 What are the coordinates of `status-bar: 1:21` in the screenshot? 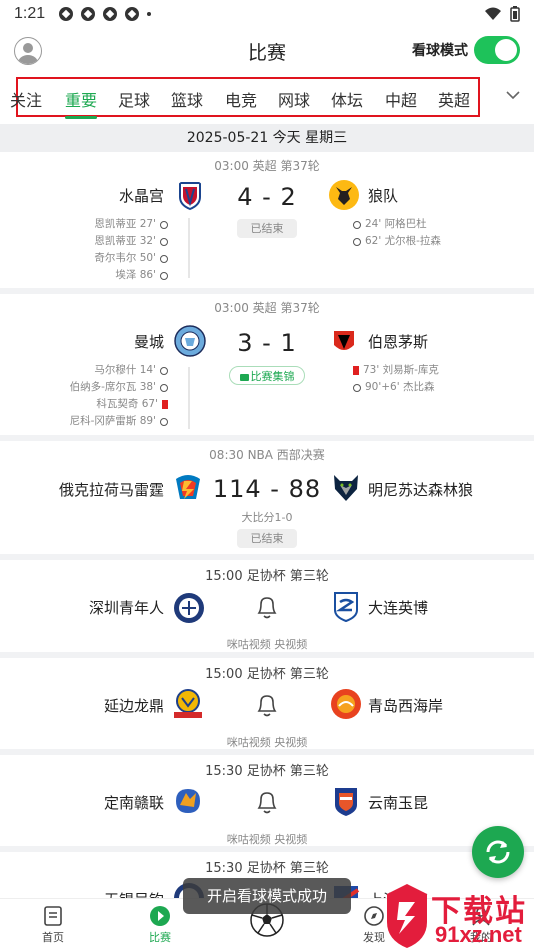 It's located at (267, 14).